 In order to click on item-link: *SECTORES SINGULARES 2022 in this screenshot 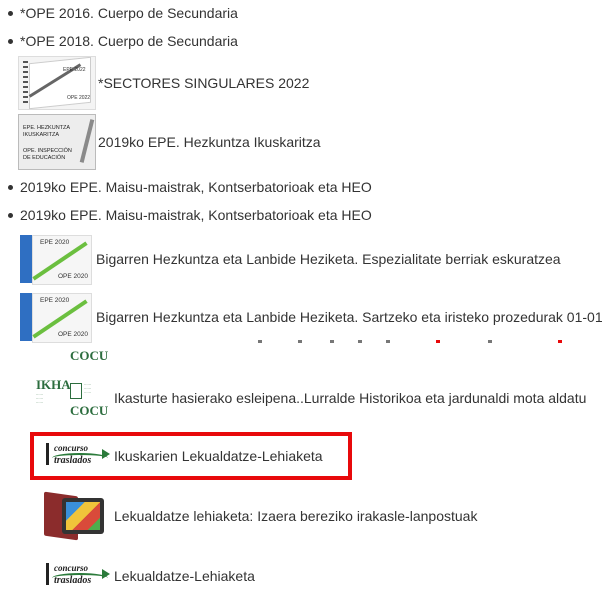, I will do `click(203, 83)`.